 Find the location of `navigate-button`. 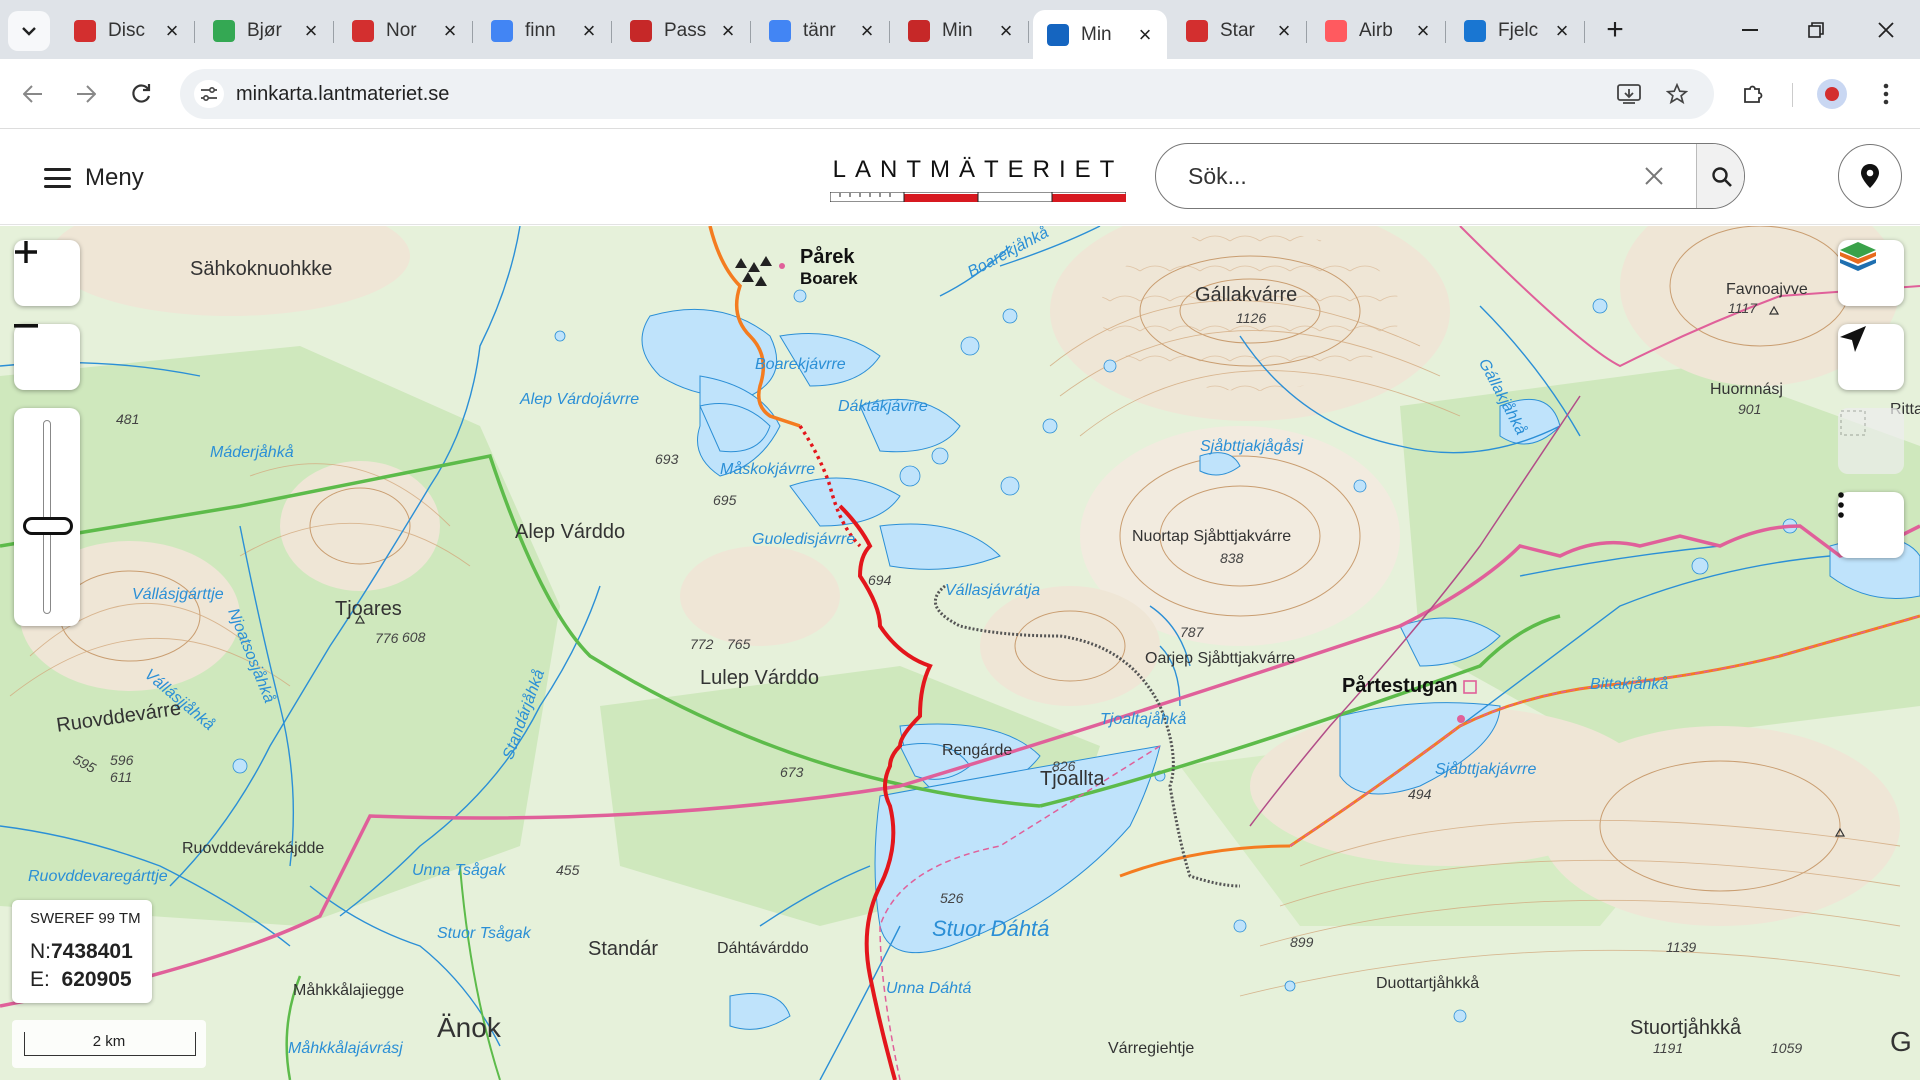

navigate-button is located at coordinates (1871, 357).